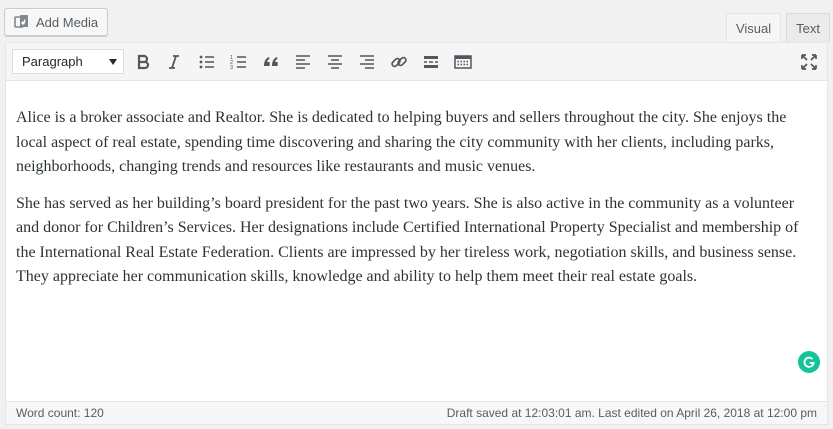 The image size is (833, 429). Describe the element at coordinates (753, 28) in the screenshot. I see `tab-visual: Visual` at that location.